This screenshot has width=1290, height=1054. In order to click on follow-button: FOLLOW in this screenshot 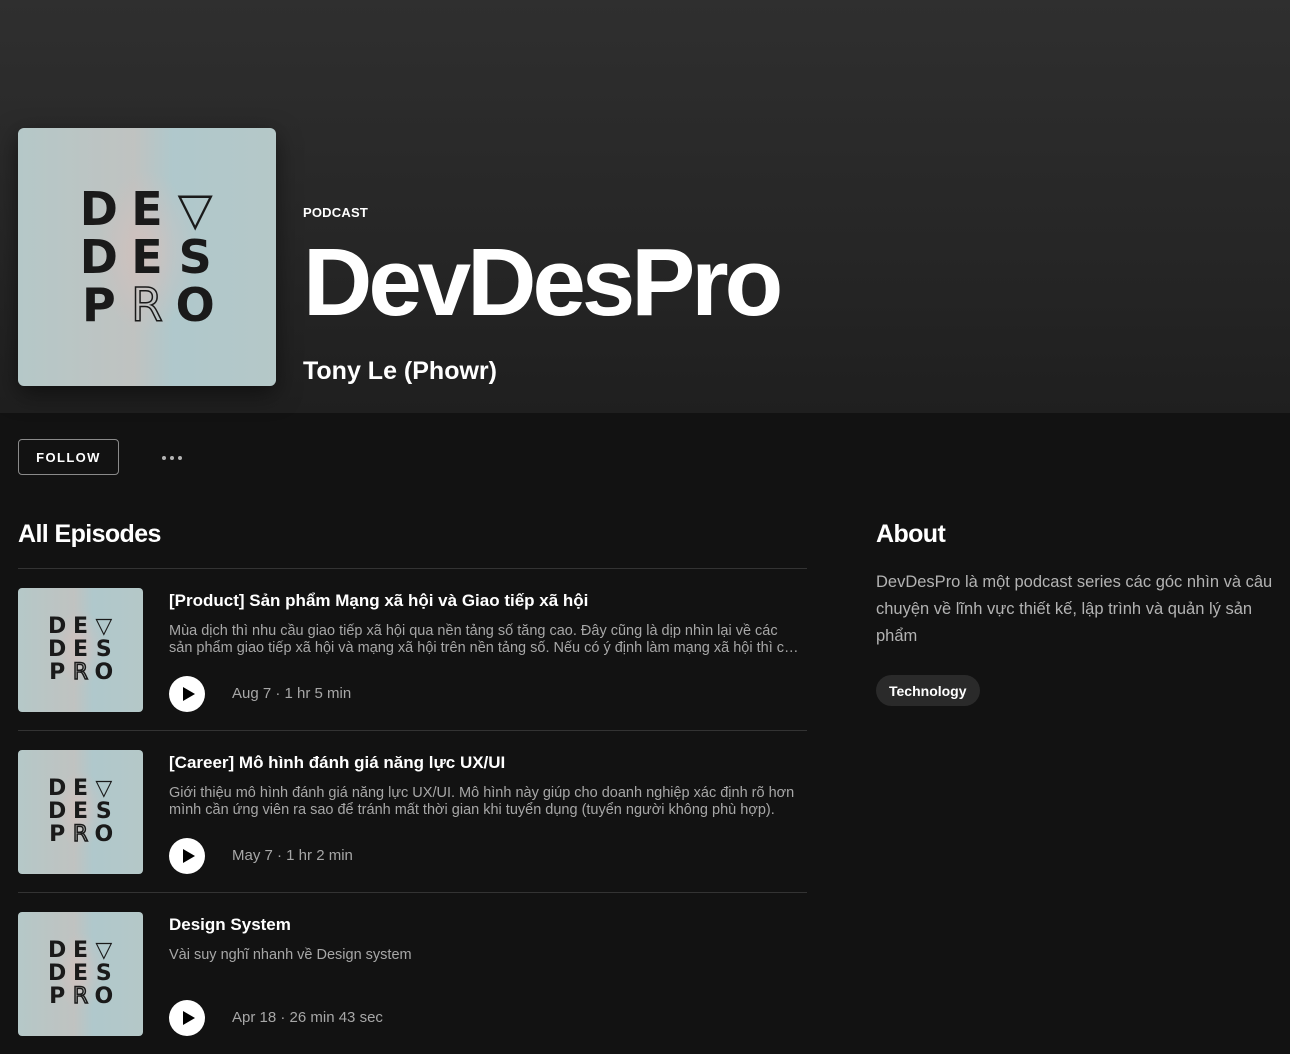, I will do `click(68, 457)`.